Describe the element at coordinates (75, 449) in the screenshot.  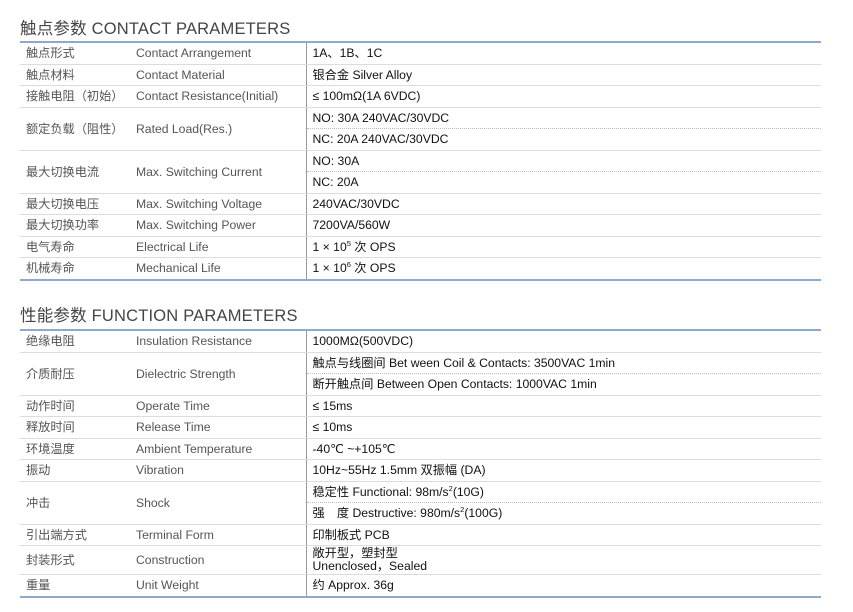
I see `param-name-zh: 环境温度` at that location.